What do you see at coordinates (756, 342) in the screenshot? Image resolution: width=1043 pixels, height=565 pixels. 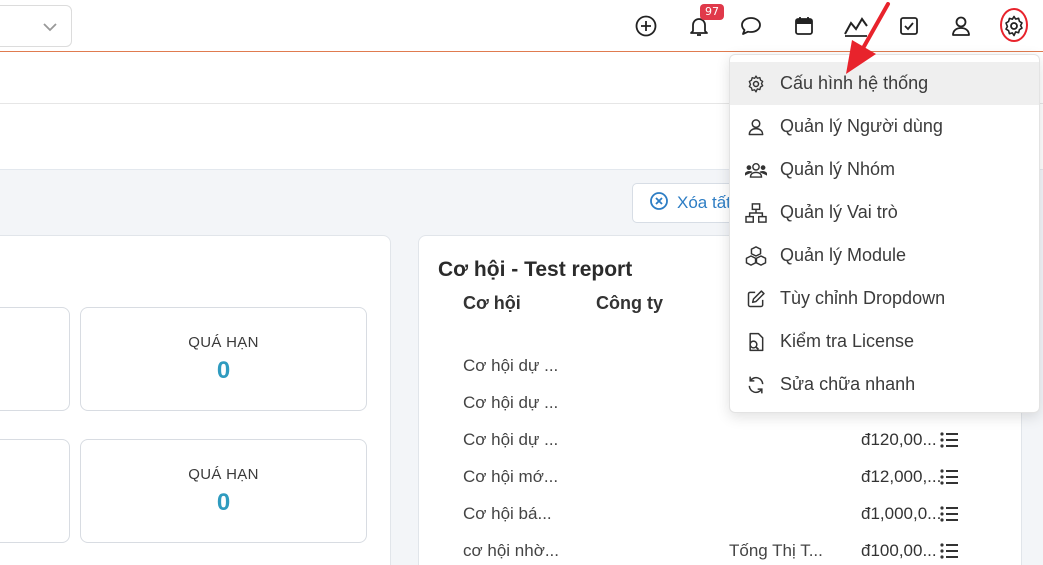 I see `license-icon` at bounding box center [756, 342].